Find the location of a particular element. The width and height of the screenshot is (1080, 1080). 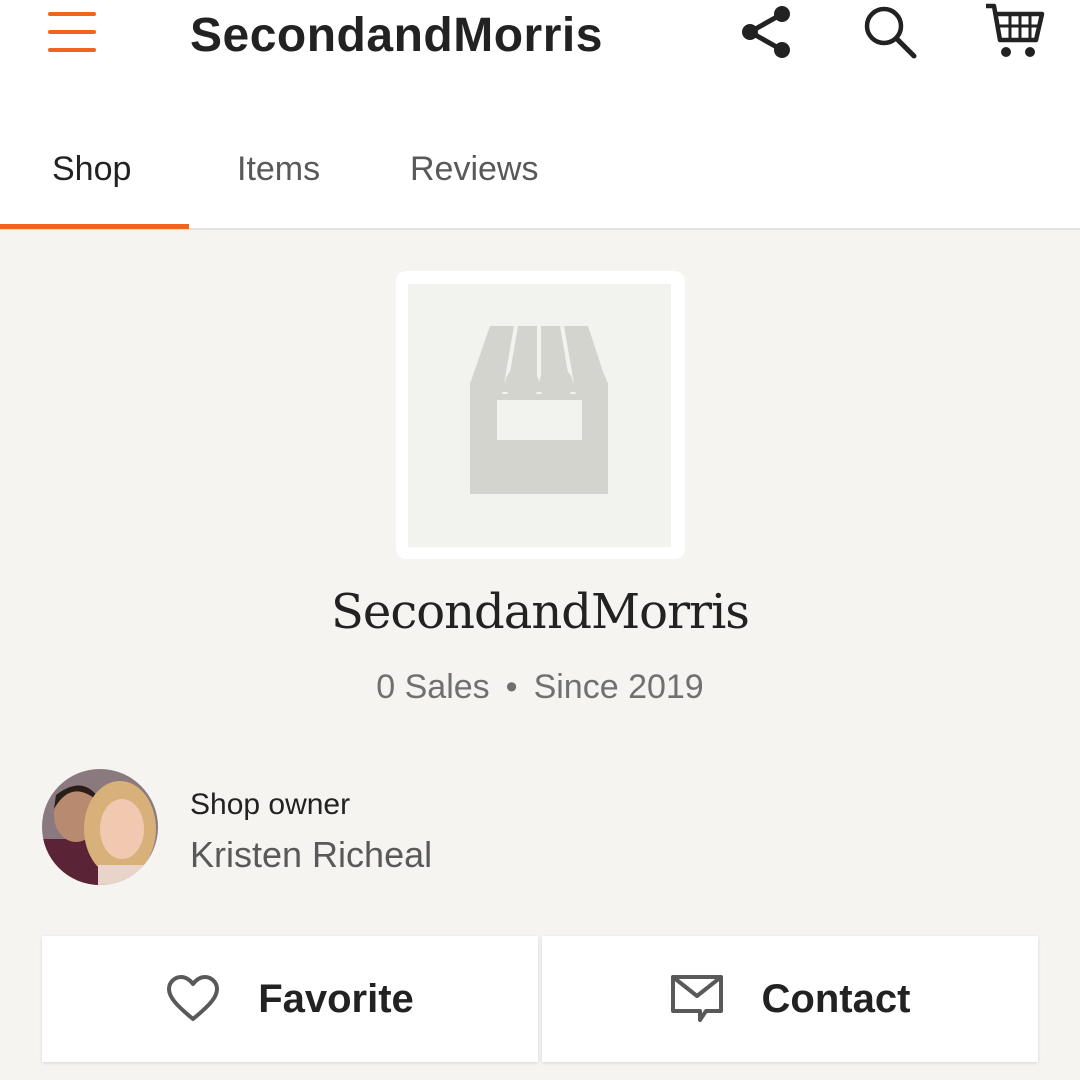

tab-items: Items is located at coordinates (278, 169).